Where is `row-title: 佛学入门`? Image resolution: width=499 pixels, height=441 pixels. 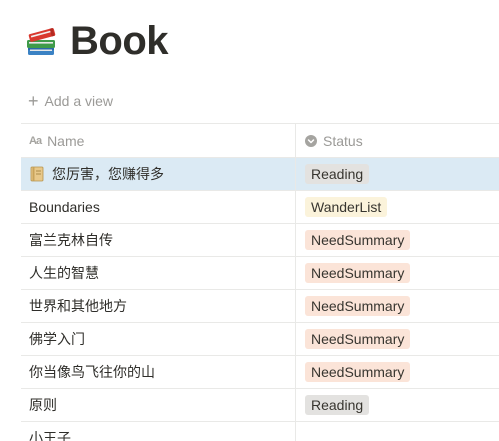 row-title: 佛学入门 is located at coordinates (57, 339).